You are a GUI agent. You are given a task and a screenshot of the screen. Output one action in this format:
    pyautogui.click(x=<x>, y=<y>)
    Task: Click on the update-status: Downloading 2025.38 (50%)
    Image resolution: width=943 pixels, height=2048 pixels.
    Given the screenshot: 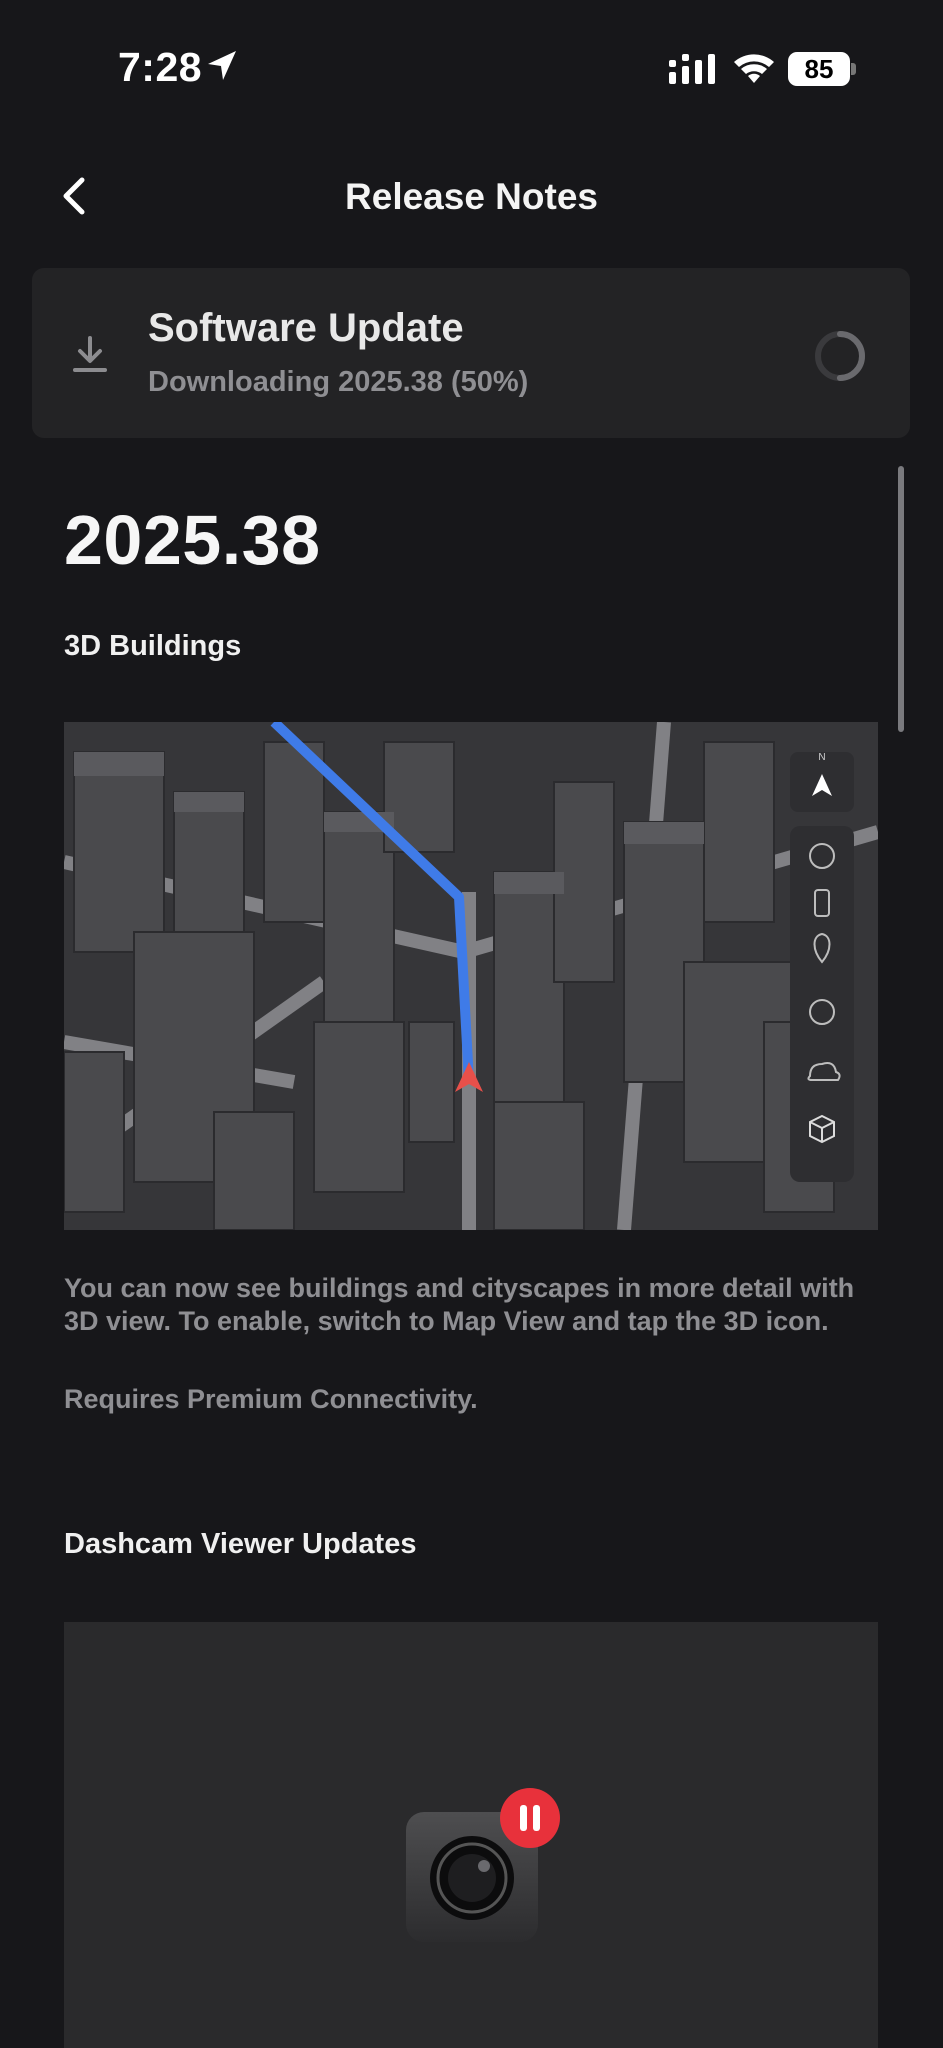 What is the action you would take?
    pyautogui.click(x=338, y=382)
    